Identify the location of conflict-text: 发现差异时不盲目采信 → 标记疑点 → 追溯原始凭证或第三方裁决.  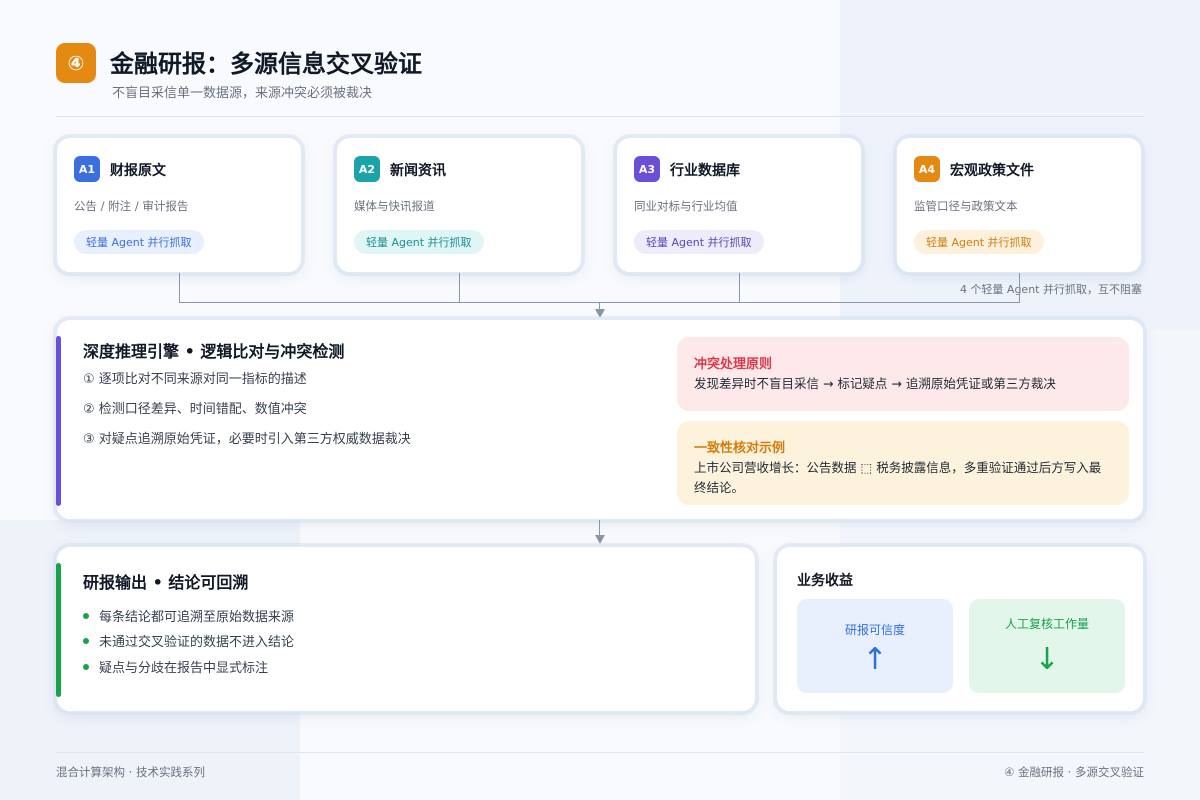
(875, 383).